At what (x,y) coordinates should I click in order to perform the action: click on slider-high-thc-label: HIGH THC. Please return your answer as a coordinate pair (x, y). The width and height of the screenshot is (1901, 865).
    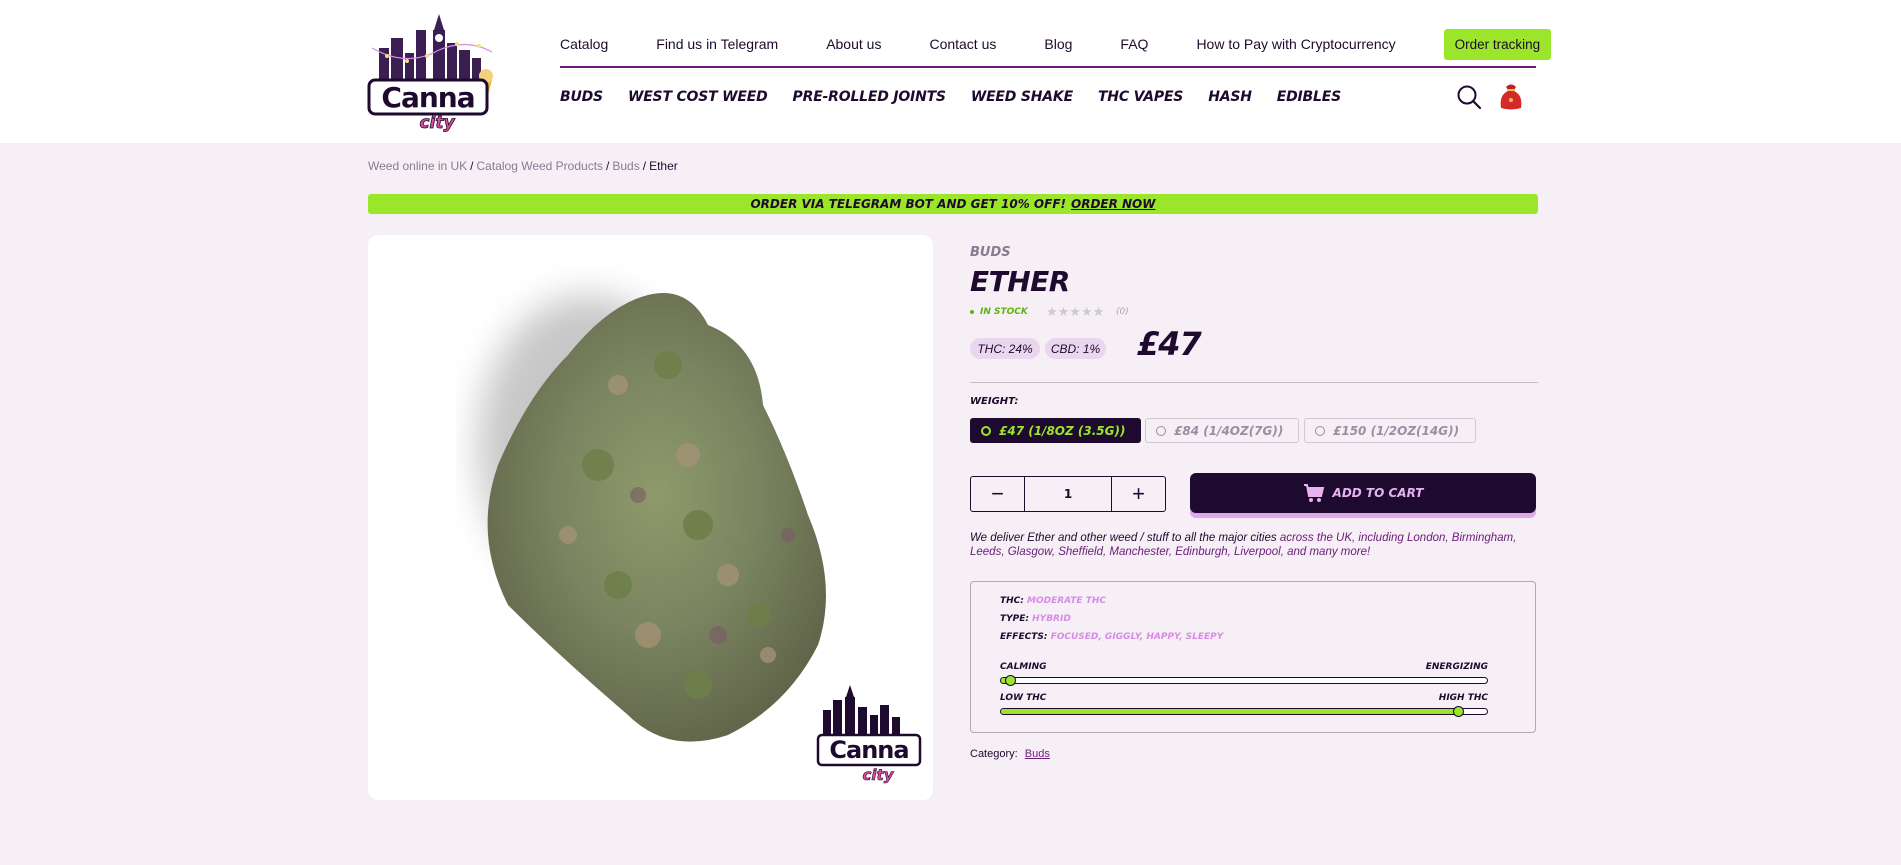
    Looking at the image, I should click on (1463, 698).